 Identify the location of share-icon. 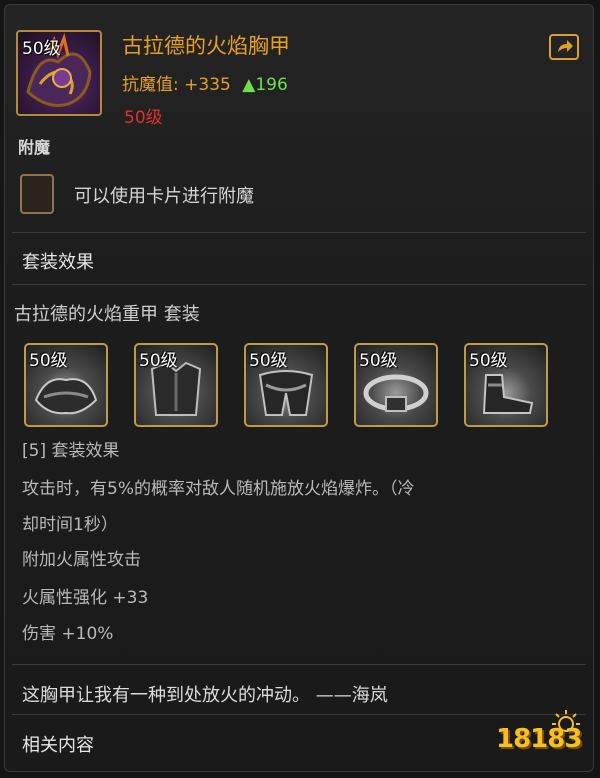
(565, 46).